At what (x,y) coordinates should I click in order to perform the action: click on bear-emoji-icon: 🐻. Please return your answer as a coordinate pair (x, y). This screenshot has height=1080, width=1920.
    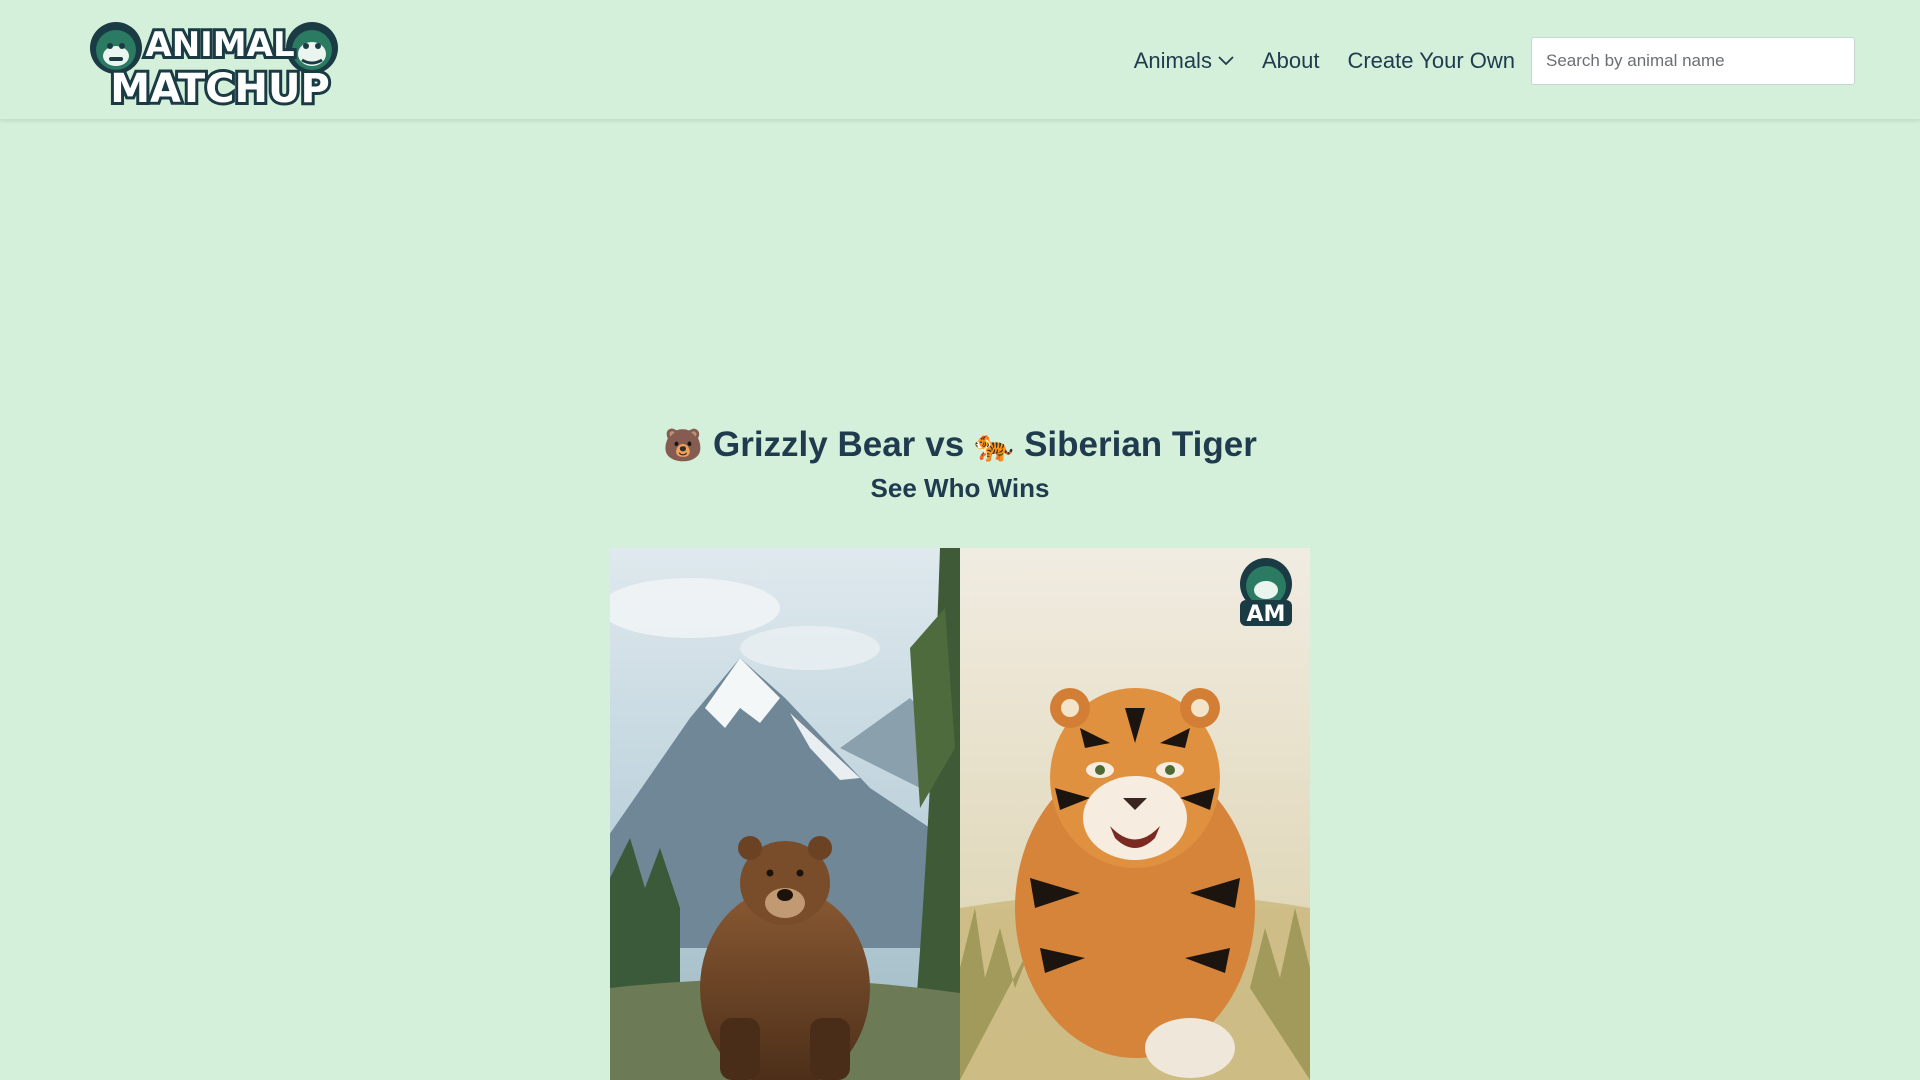
    Looking at the image, I should click on (683, 445).